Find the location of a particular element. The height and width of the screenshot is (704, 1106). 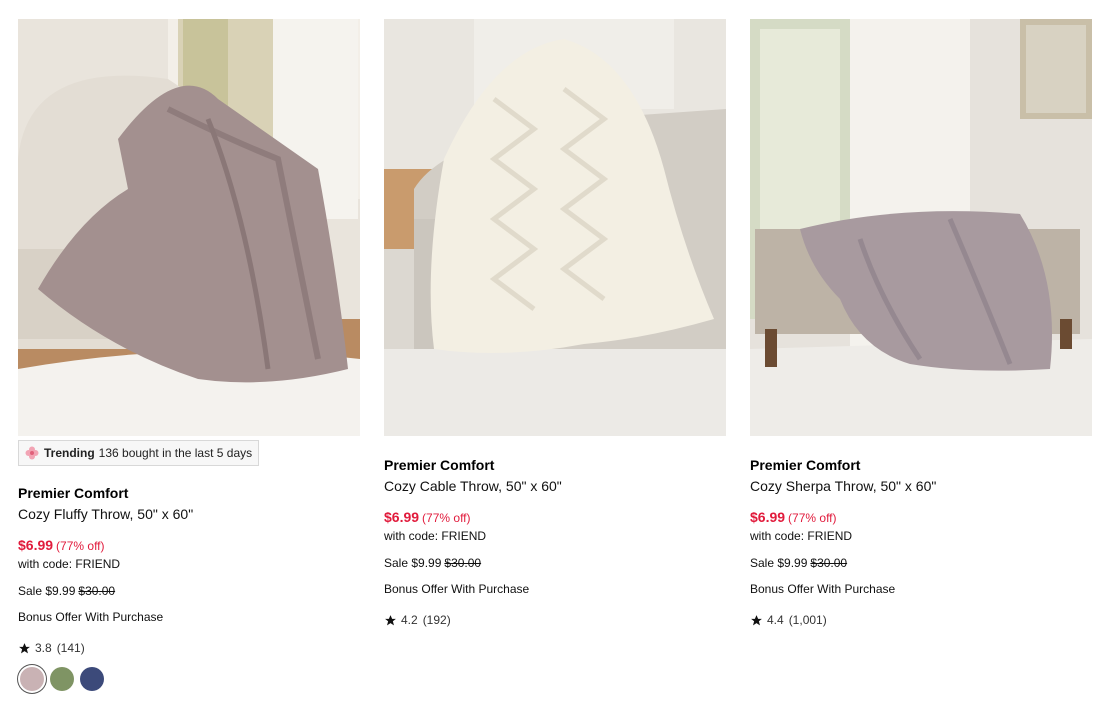

product-name: Cozy Cable Throw, 50" x 60" is located at coordinates (555, 486).